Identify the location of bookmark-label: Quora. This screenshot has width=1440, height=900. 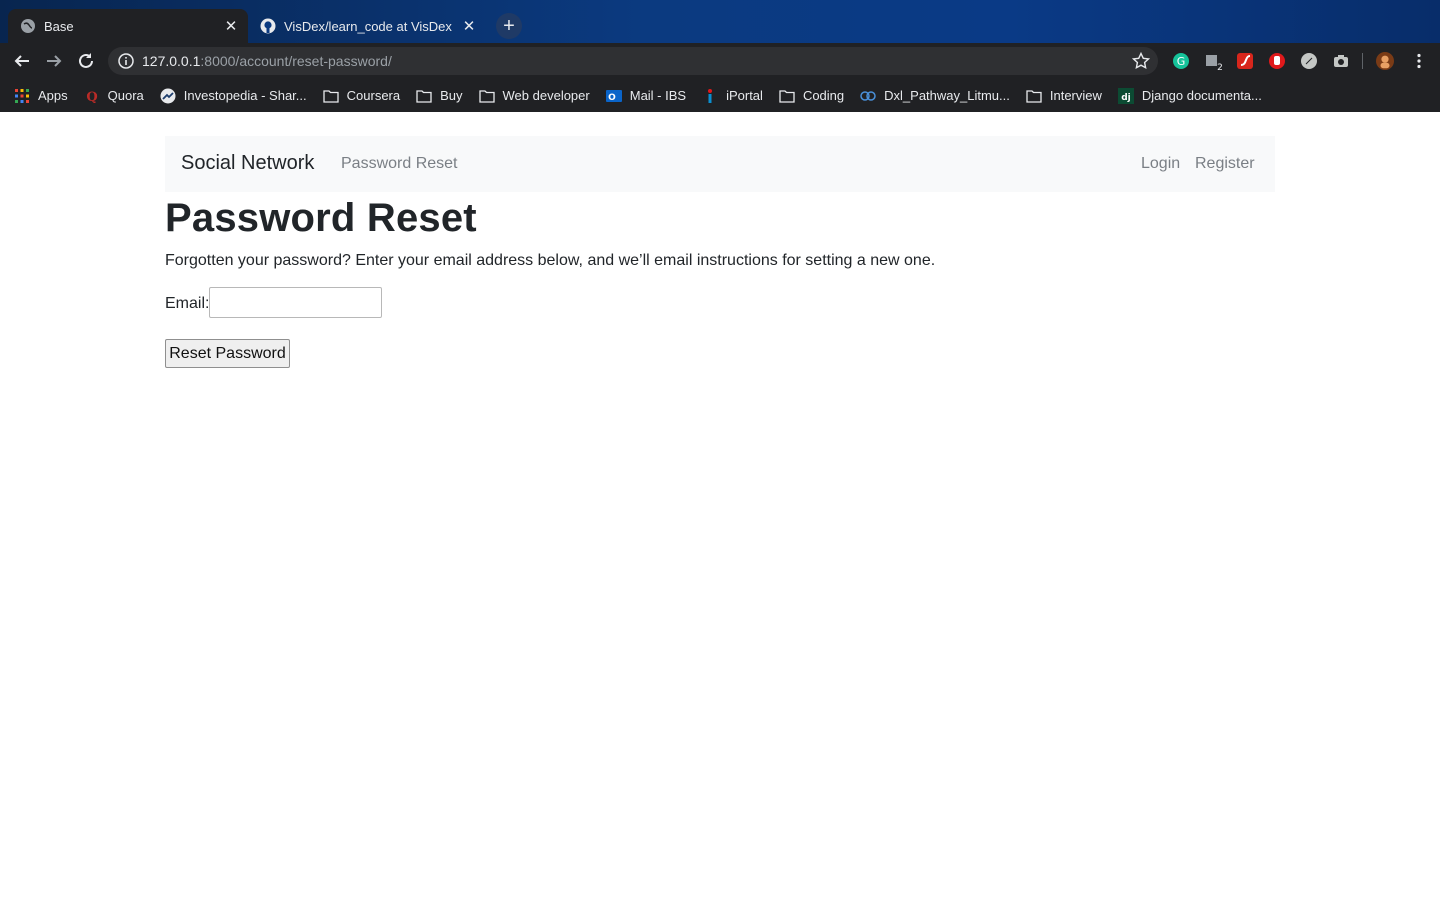
(125, 95).